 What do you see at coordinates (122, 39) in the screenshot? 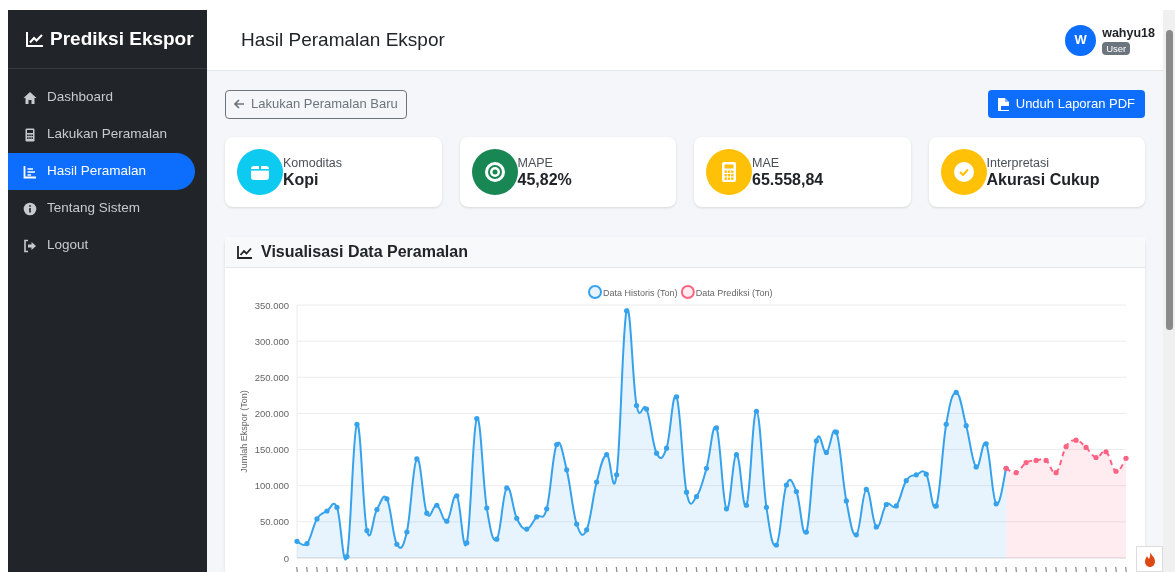
I see `brand-title: Prediksi Ekspor` at bounding box center [122, 39].